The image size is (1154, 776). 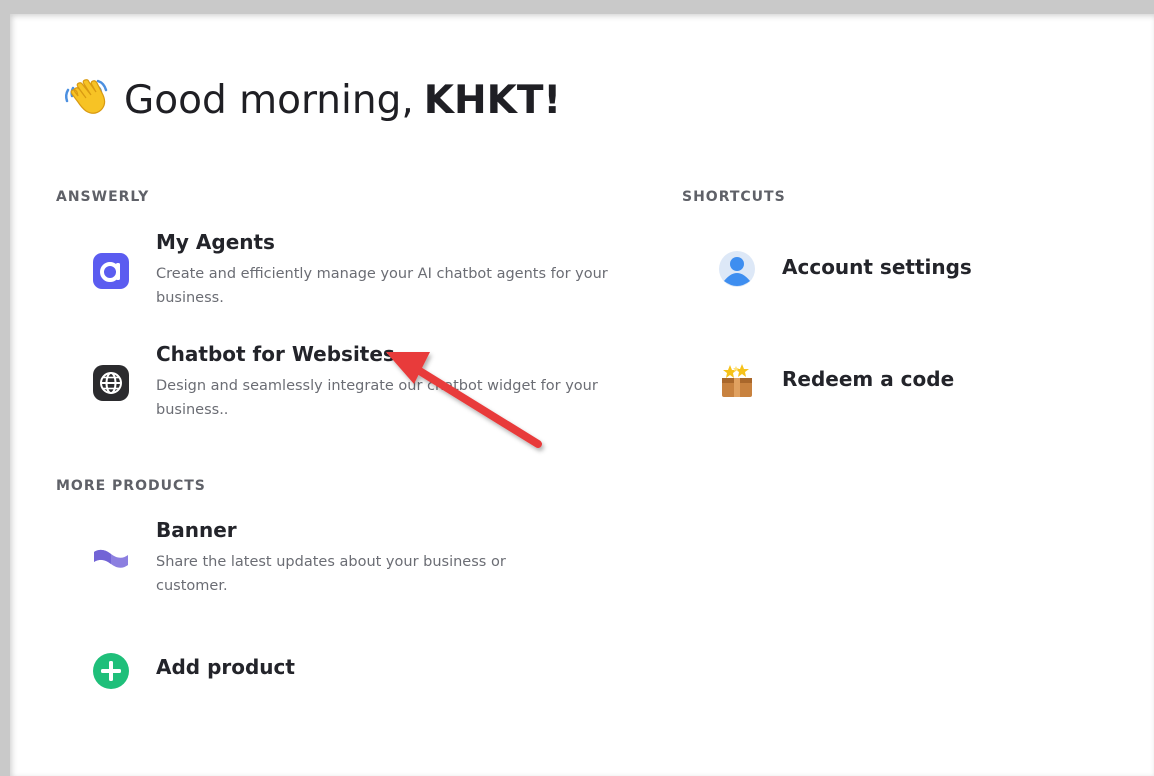 I want to click on greeting-text: Good morning,, so click(x=269, y=100).